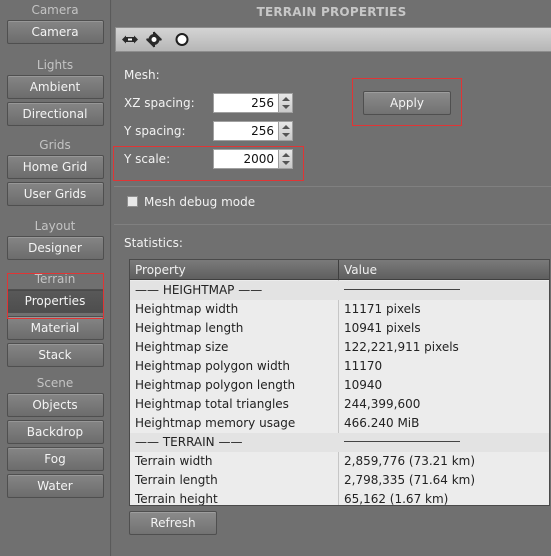  Describe the element at coordinates (55, 432) in the screenshot. I see `backdrop-button: Backdrop` at that location.